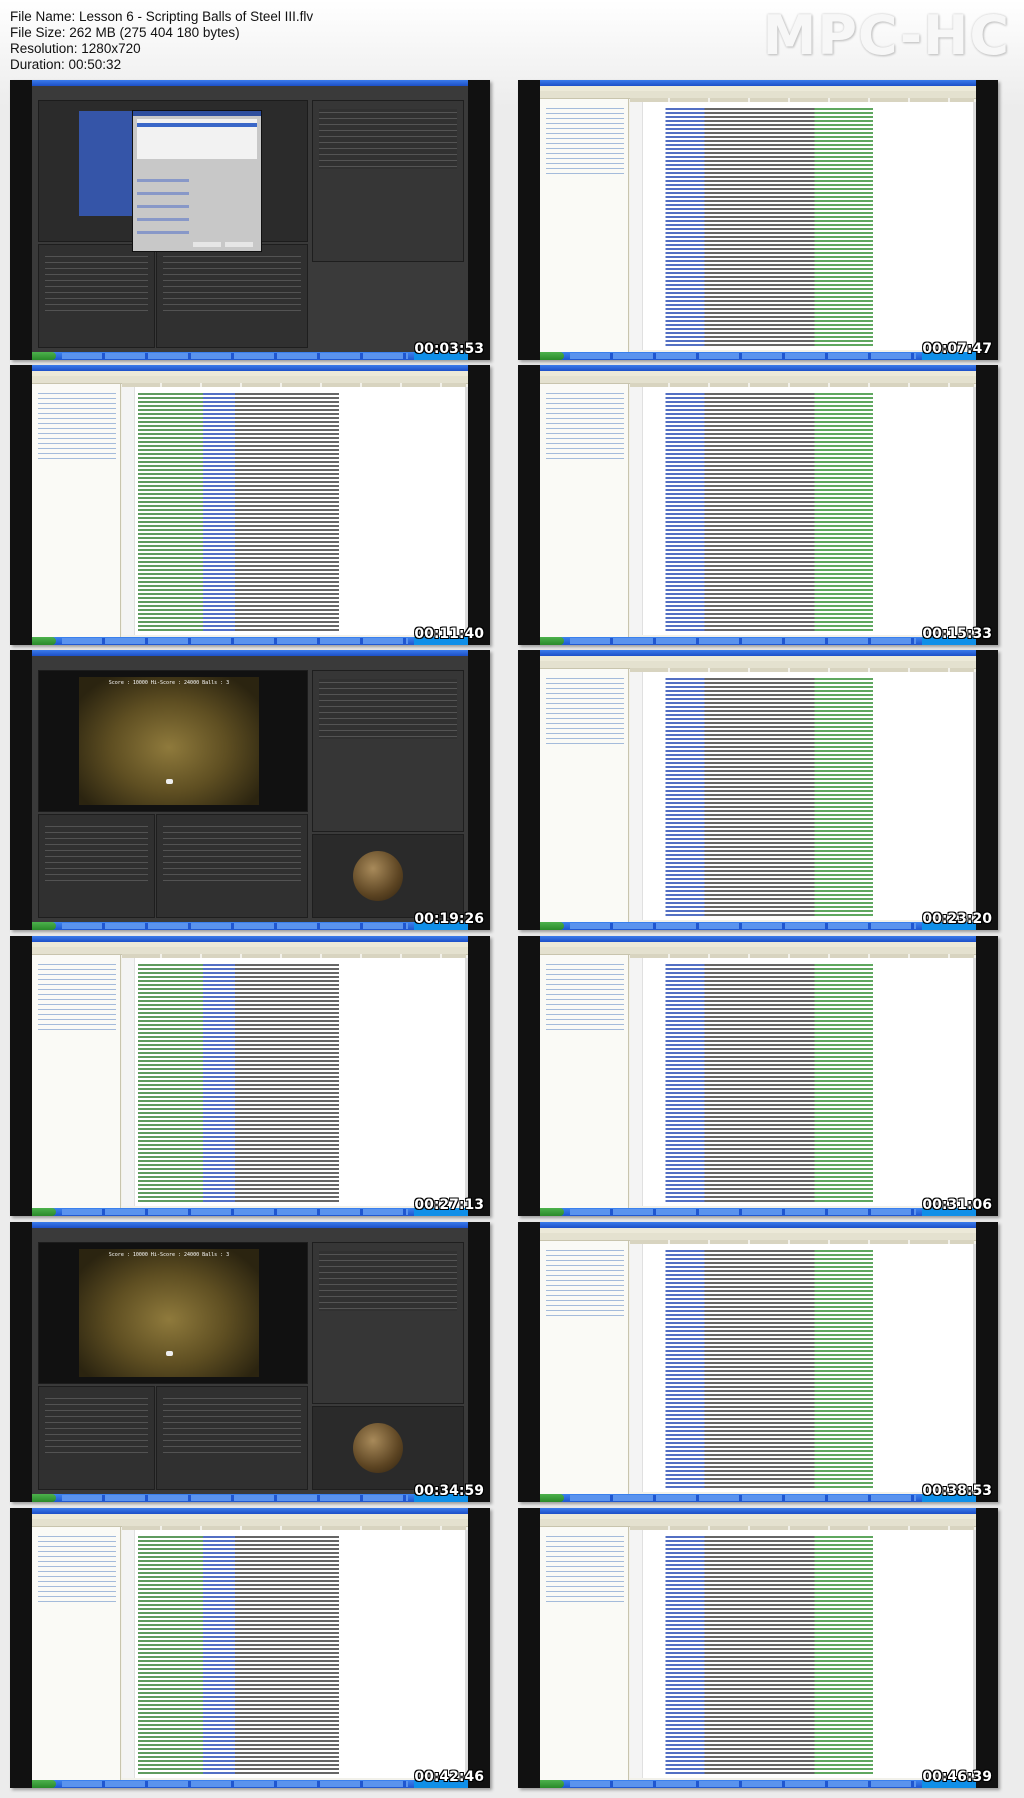  I want to click on video-thumbnail: 00:46:39, so click(758, 1648).